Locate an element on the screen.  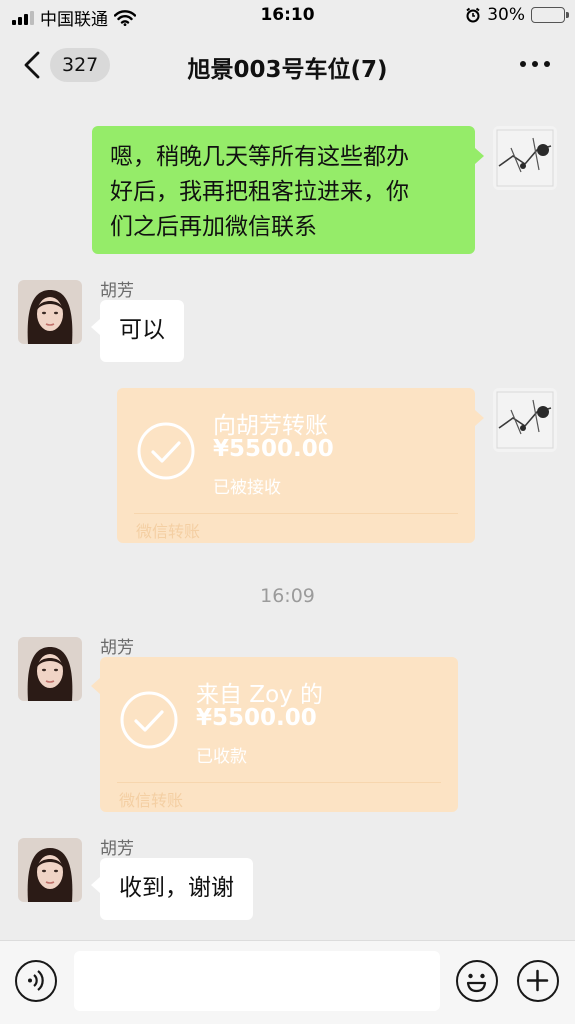
transfer-card: 来自 Zoy 的 ¥5500.00 已收款 微信转账 is located at coordinates (279, 734).